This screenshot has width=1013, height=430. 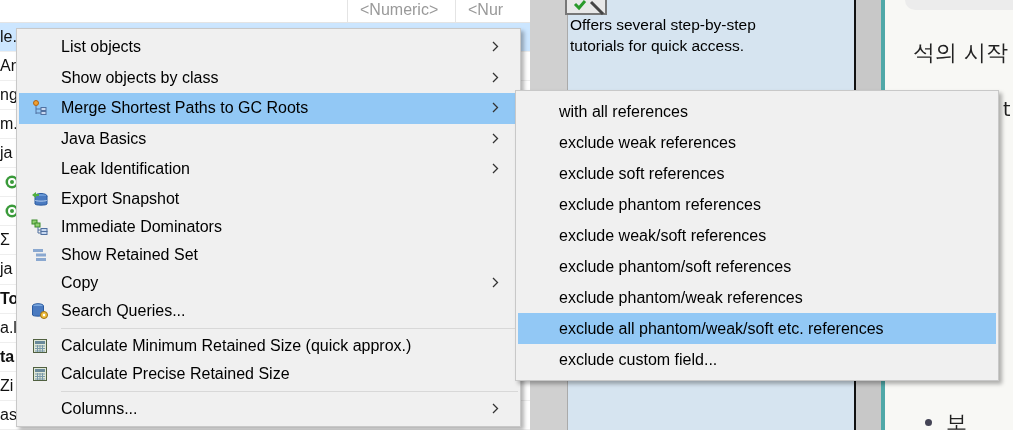 What do you see at coordinates (7, 385) in the screenshot?
I see `table-cell: Zi` at bounding box center [7, 385].